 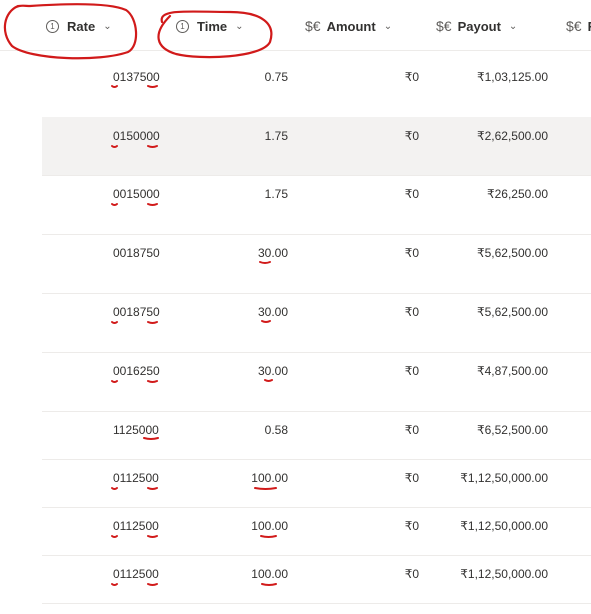 What do you see at coordinates (589, 26) in the screenshot?
I see `column-label-partial: F` at bounding box center [589, 26].